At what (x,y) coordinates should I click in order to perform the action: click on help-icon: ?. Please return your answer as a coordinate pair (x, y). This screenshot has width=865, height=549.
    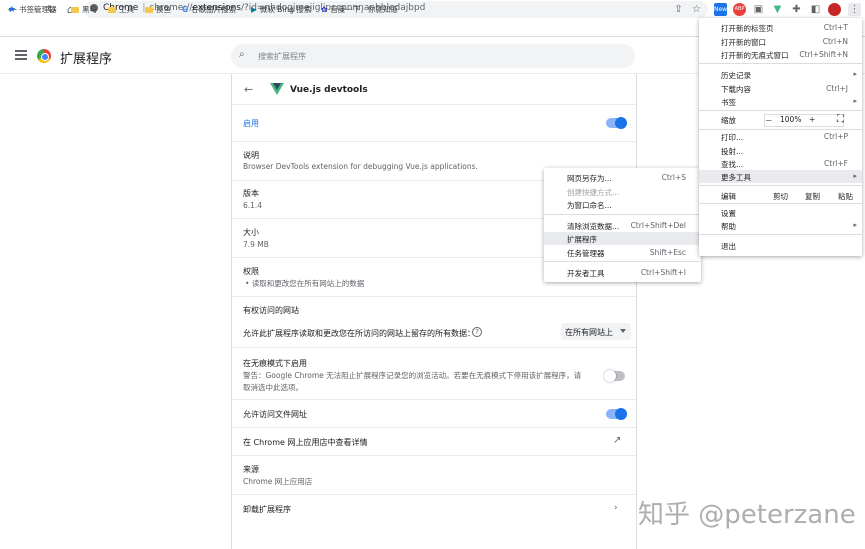
    Looking at the image, I should click on (477, 332).